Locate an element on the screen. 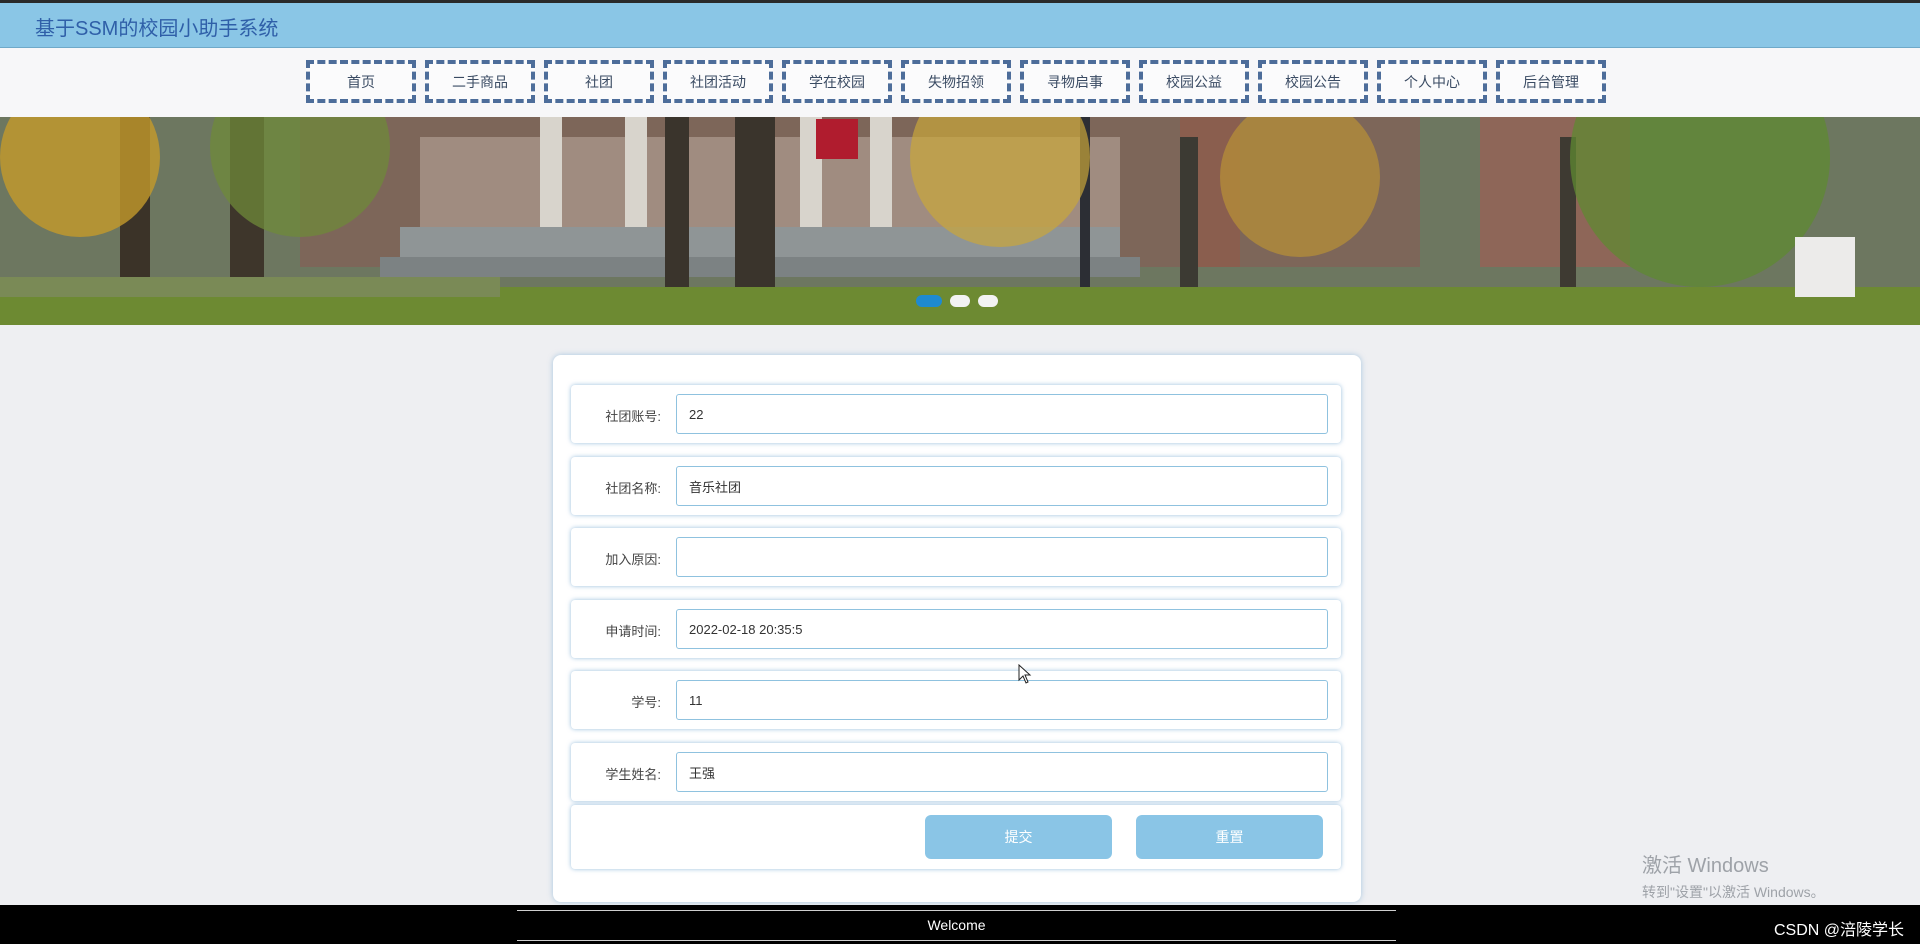 The width and height of the screenshot is (1920, 944). form-row-join-reason: 加入原因: is located at coordinates (956, 557).